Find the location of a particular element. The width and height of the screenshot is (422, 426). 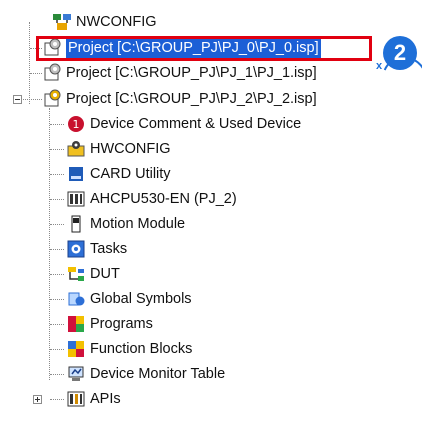

motion-module-icon is located at coordinates (76, 224).